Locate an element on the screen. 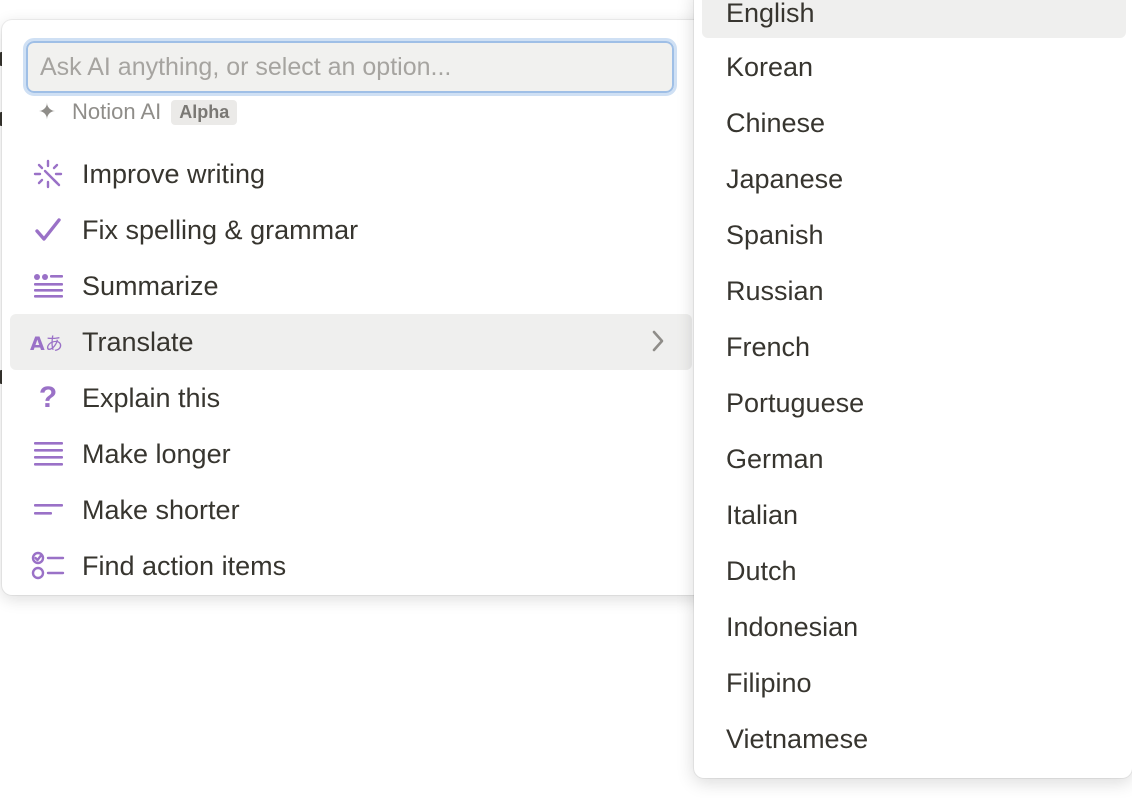 This screenshot has height=798, width=1132. menu-item-label: Make longer is located at coordinates (156, 453).